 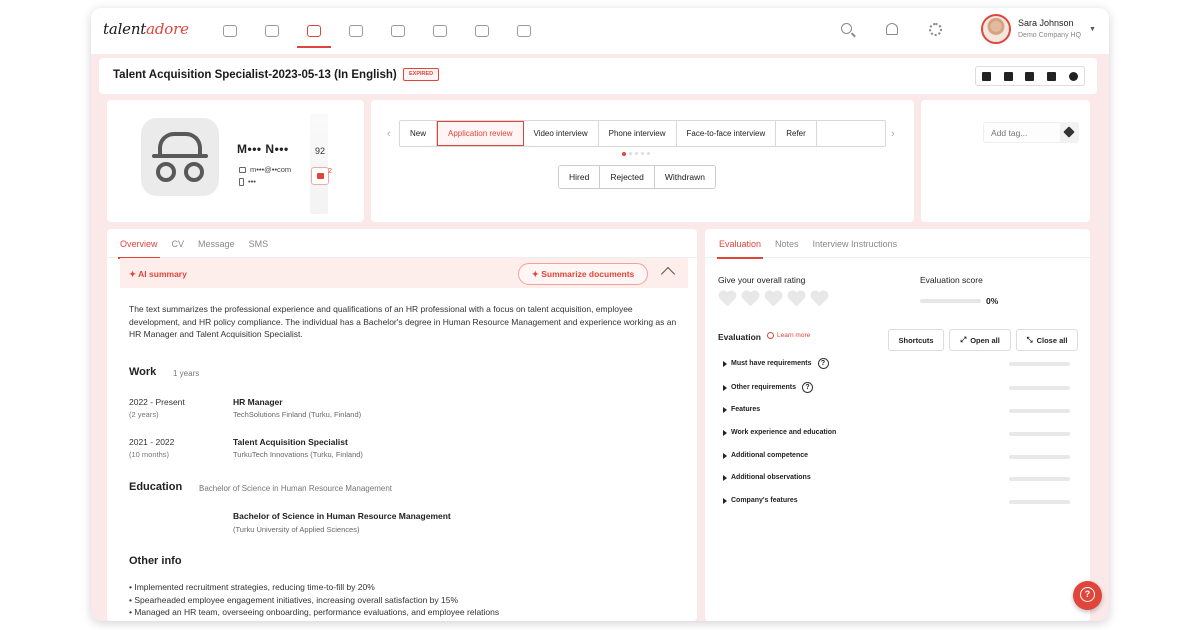 I want to click on tab-cv: CV, so click(x=178, y=243).